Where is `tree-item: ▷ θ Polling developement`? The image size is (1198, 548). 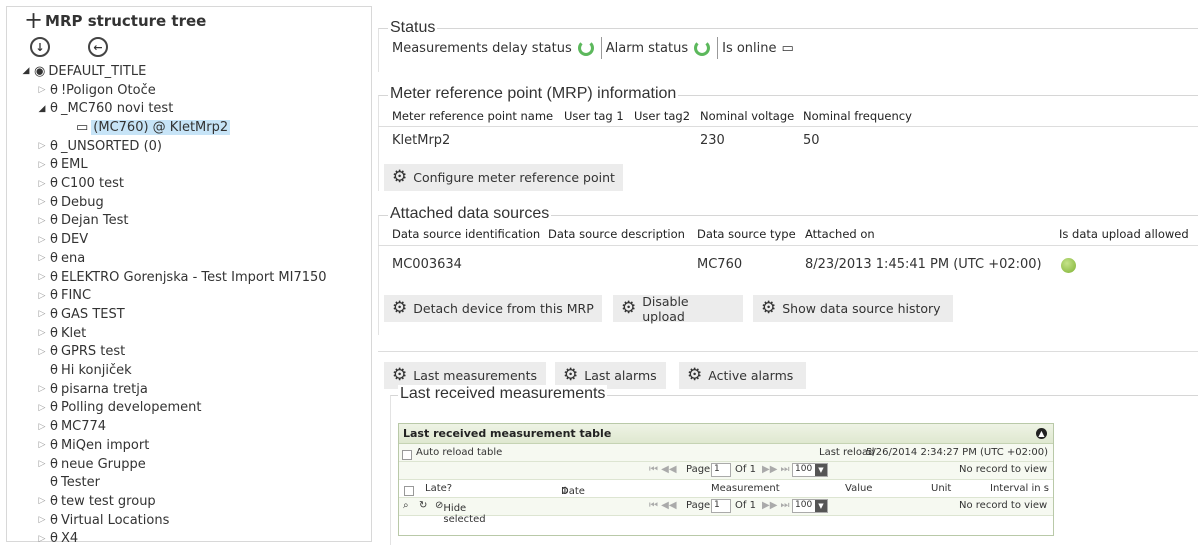 tree-item: ▷ θ Polling developement is located at coordinates (119, 408).